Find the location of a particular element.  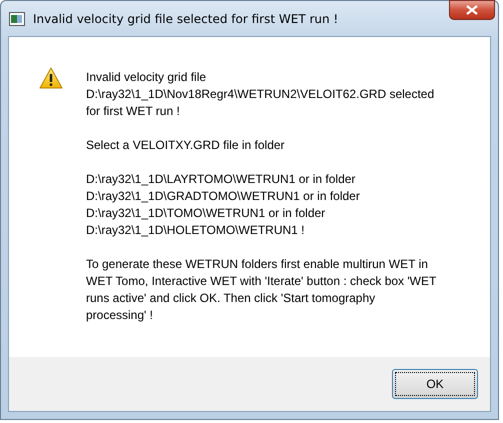

close-button is located at coordinates (472, 10).